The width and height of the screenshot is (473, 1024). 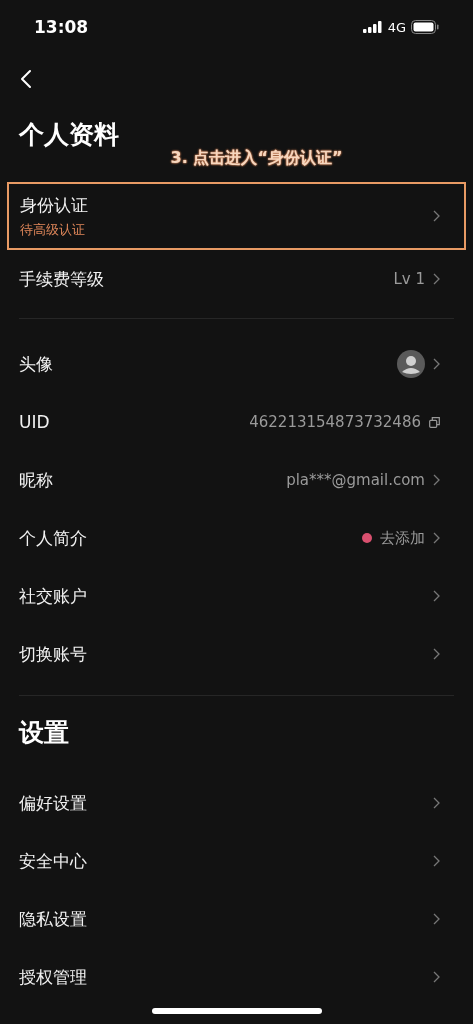 I want to click on network-label: 4G, so click(x=396, y=27).